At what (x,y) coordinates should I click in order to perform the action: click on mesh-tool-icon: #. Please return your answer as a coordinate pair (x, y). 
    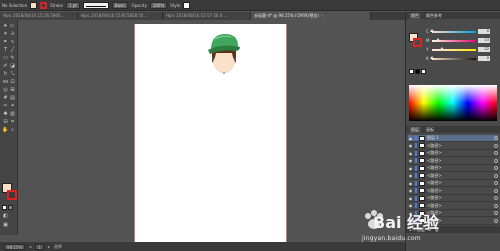
    Looking at the image, I should click on (5, 98).